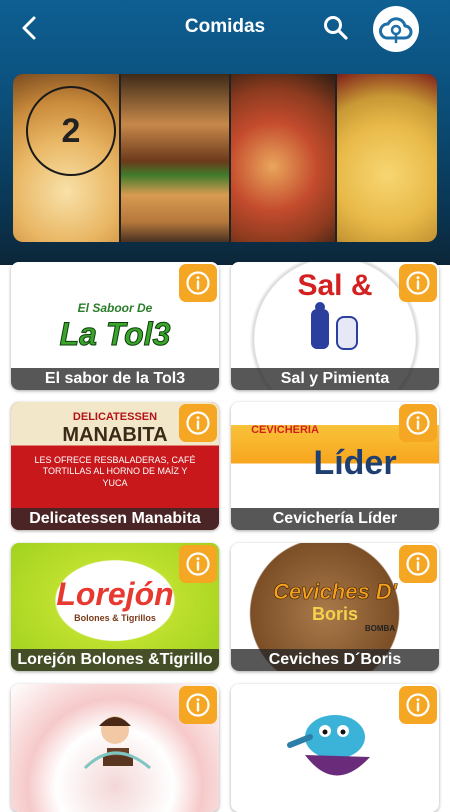 The width and height of the screenshot is (450, 812). Describe the element at coordinates (115, 435) in the screenshot. I see `logo-text: MANABITA` at that location.